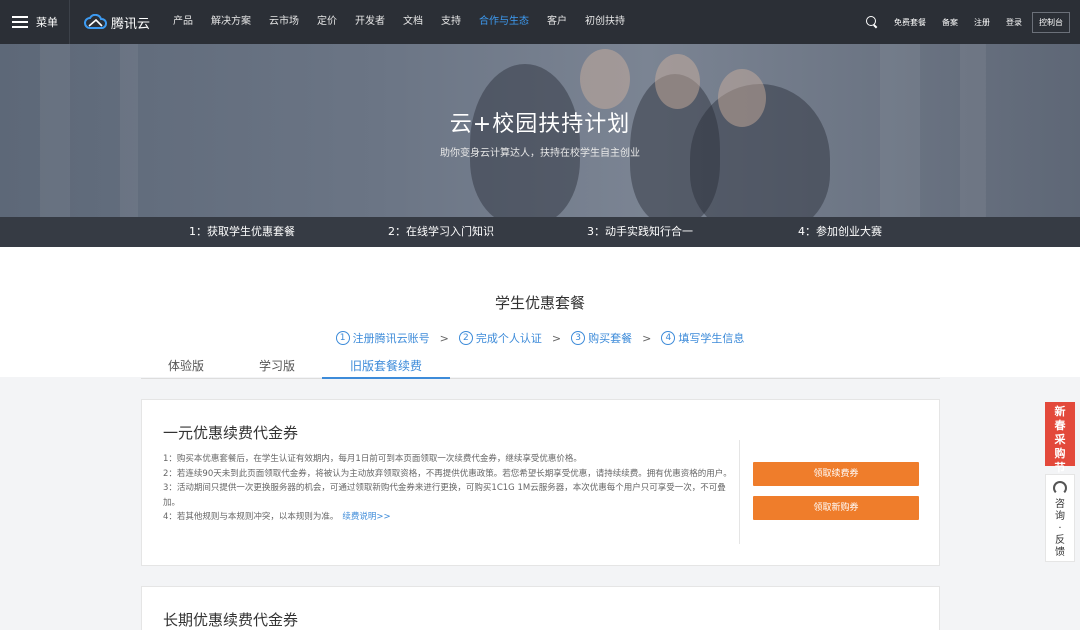 This screenshot has height=630, width=1080. What do you see at coordinates (1060, 552) in the screenshot?
I see `feedback-char: 馈` at bounding box center [1060, 552].